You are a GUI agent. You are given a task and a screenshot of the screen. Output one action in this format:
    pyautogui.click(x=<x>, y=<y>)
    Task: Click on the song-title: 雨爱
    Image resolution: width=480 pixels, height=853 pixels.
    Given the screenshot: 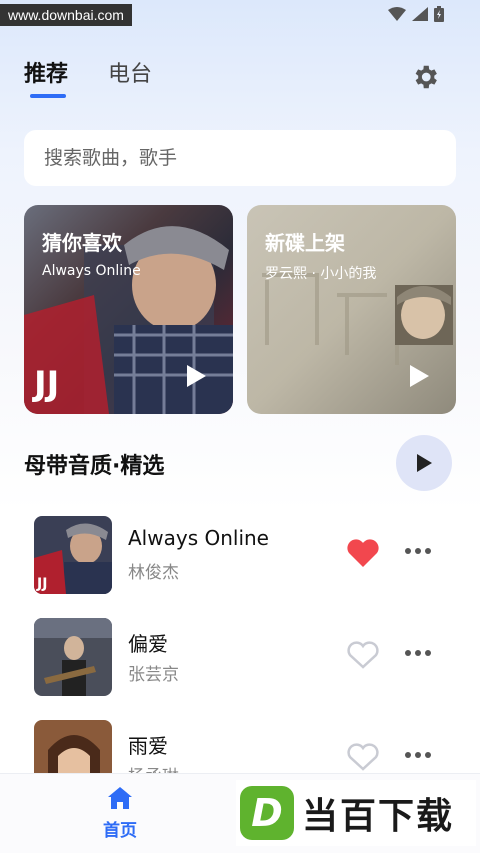 What is the action you would take?
    pyautogui.click(x=148, y=746)
    